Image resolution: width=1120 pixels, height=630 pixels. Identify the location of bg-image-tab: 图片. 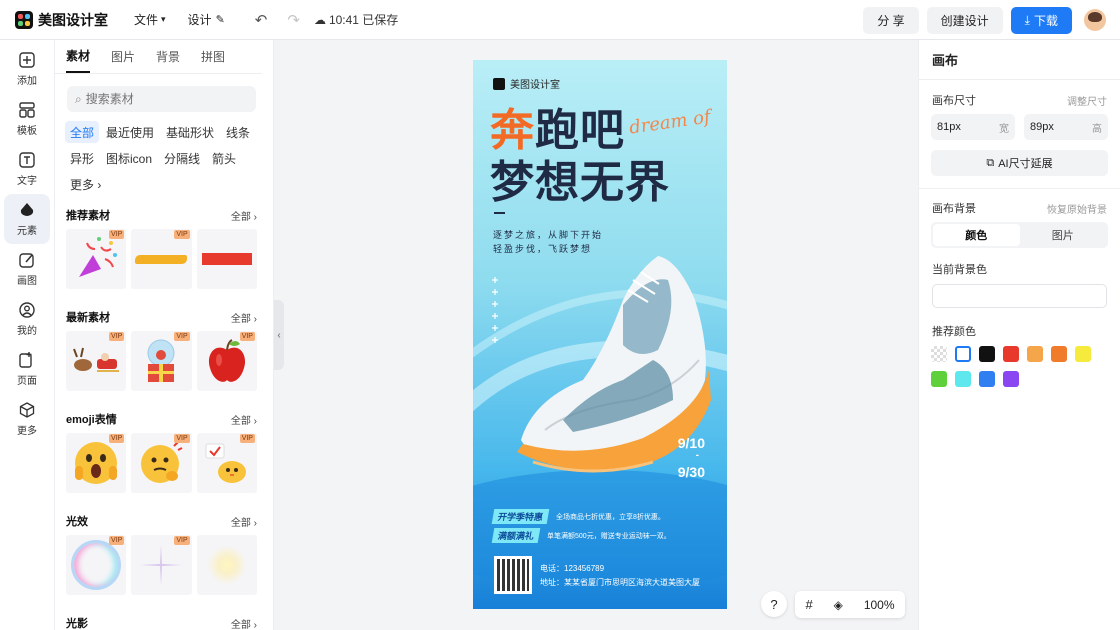
(1063, 235).